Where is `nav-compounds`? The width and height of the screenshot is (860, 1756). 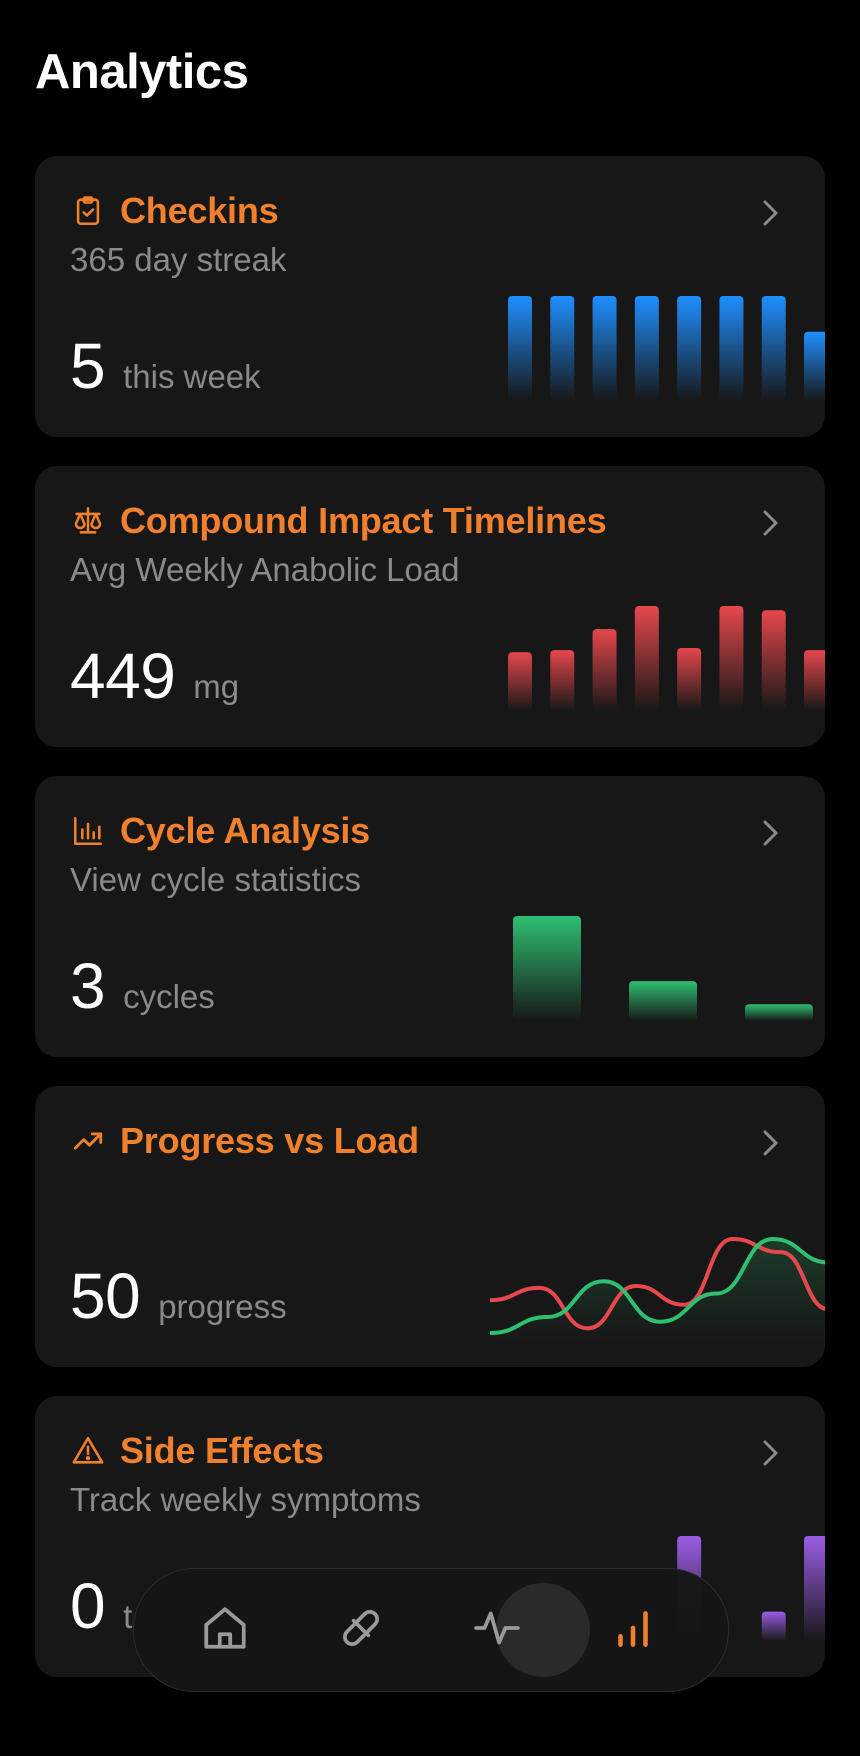
nav-compounds is located at coordinates (361, 1630).